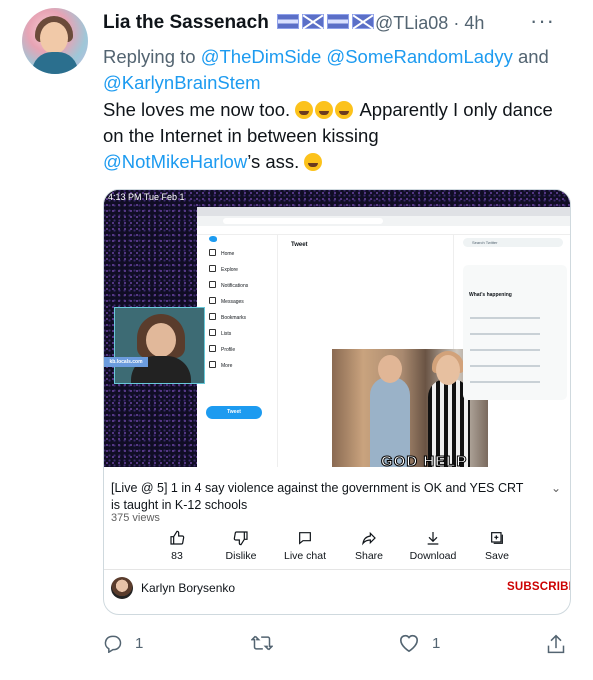  I want to click on author-handle-time: @TLia08 · 4h, so click(429, 23).